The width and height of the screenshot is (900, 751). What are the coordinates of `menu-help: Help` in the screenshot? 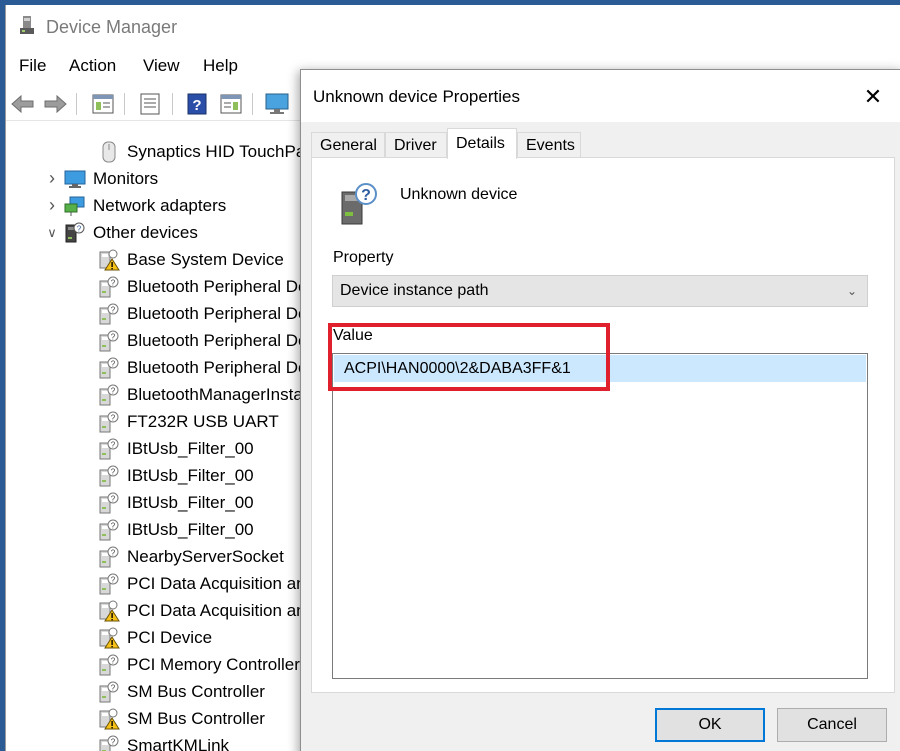 It's located at (220, 66).